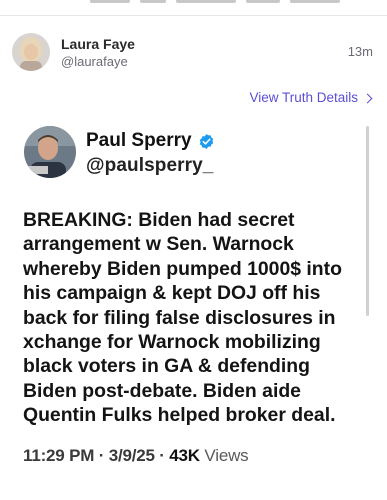 The image size is (387, 500). Describe the element at coordinates (98, 44) in the screenshot. I see `author-name: Laura Faye` at that location.